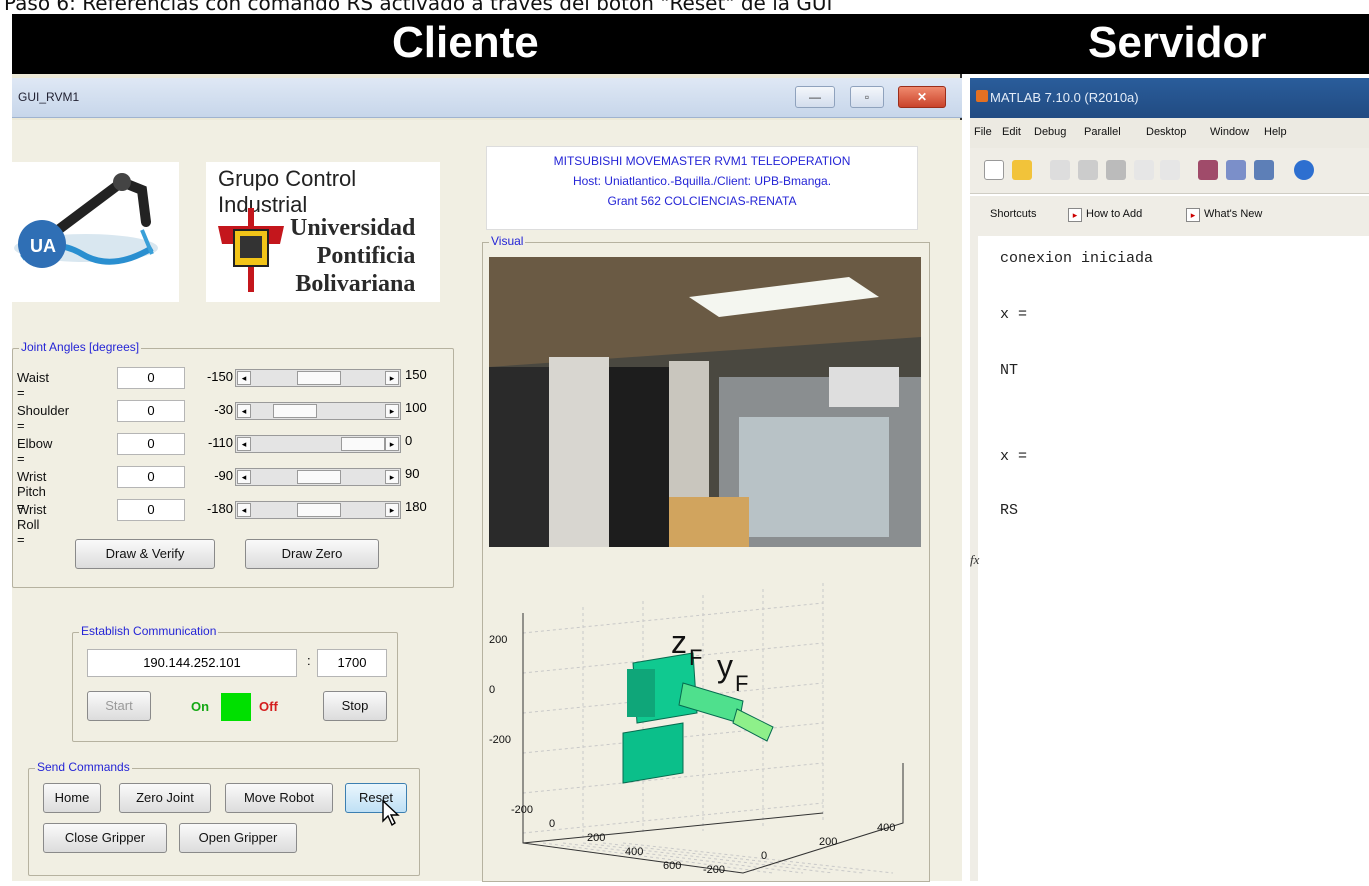  Describe the element at coordinates (223, 409) in the screenshot. I see `joint-min-label: -30` at that location.